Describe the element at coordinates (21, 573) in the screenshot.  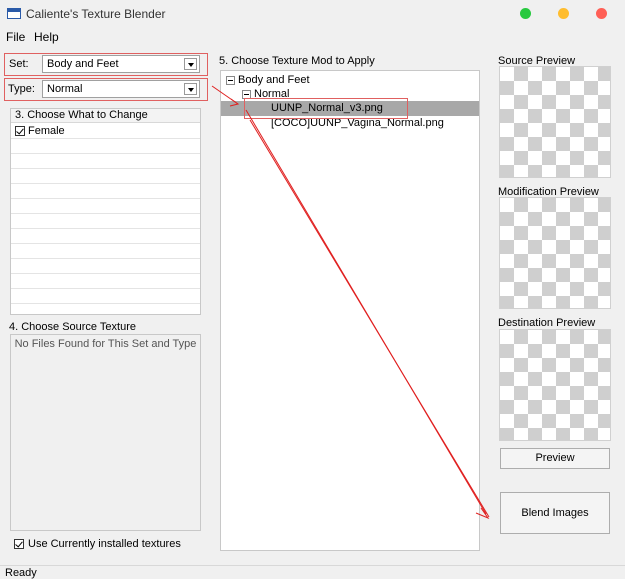
I see `status-text: Ready` at that location.